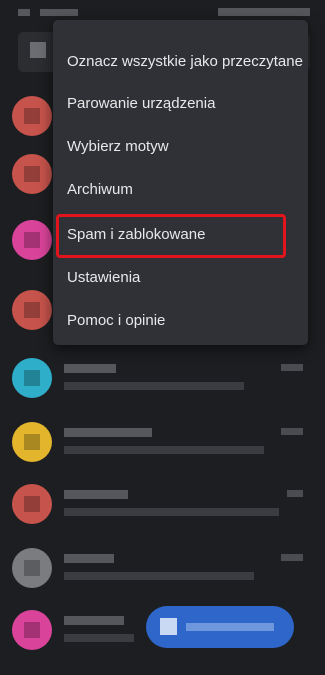  What do you see at coordinates (38, 50) in the screenshot?
I see `search-icon` at bounding box center [38, 50].